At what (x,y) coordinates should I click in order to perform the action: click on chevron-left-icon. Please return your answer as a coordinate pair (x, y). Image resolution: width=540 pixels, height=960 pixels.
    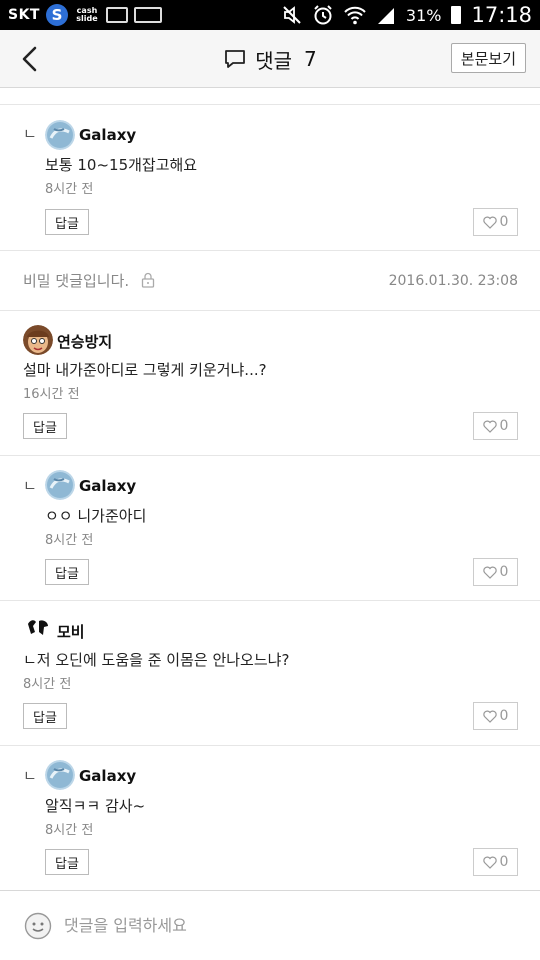
    Looking at the image, I should click on (29, 59).